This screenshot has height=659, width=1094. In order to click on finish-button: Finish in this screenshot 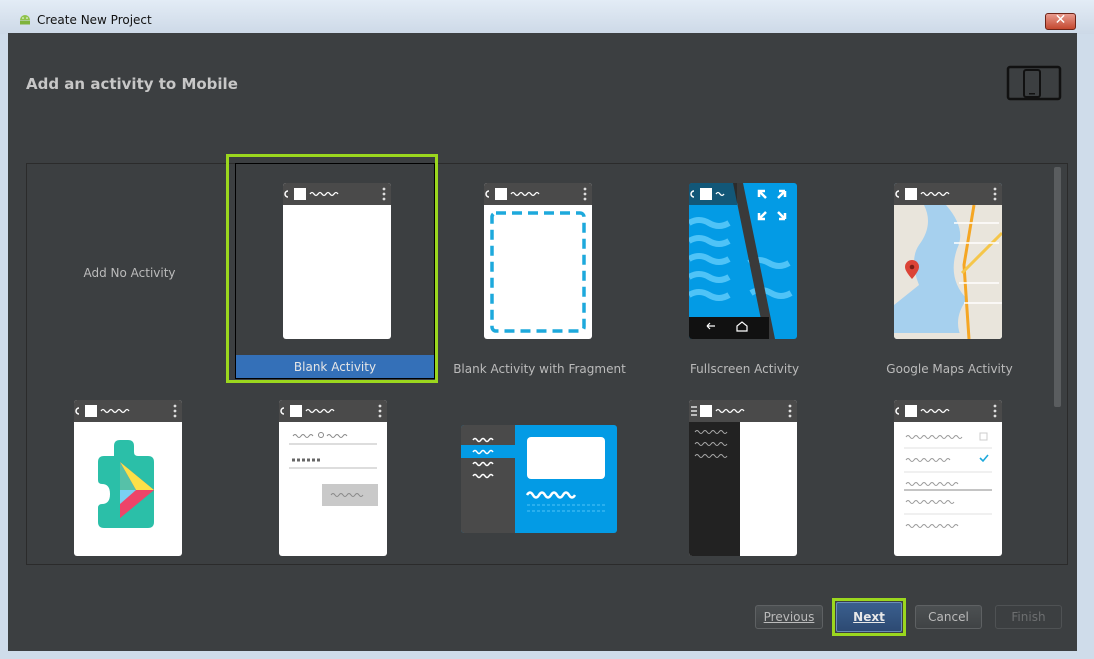, I will do `click(1028, 617)`.